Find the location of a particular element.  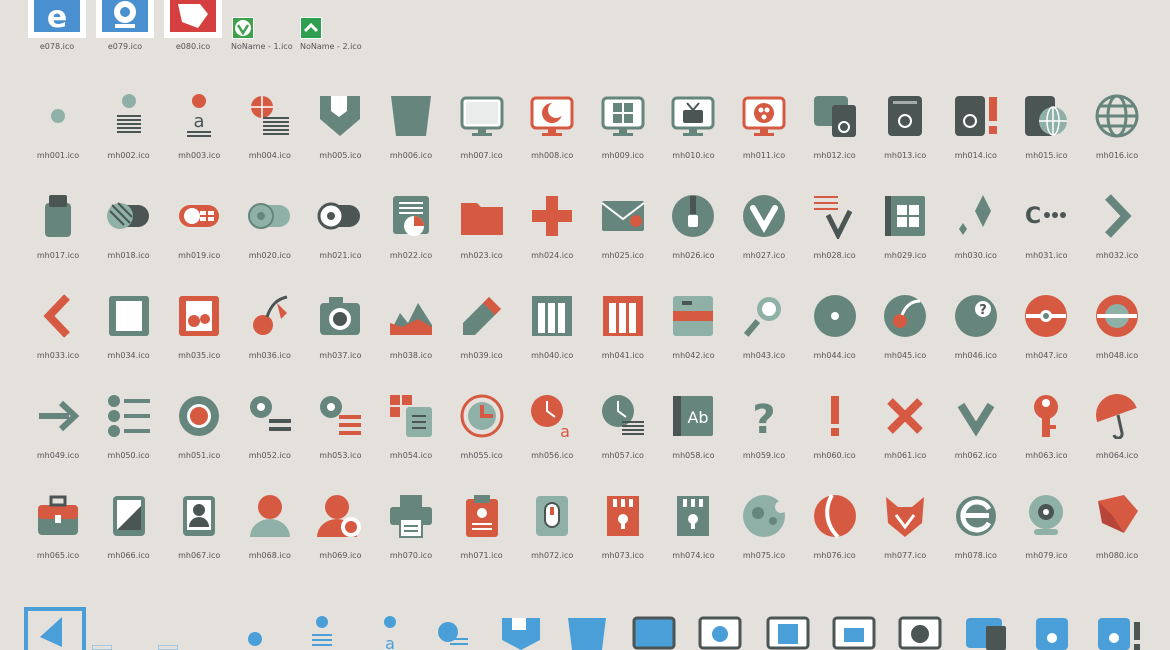

contact-card-icon is located at coordinates (199, 516).